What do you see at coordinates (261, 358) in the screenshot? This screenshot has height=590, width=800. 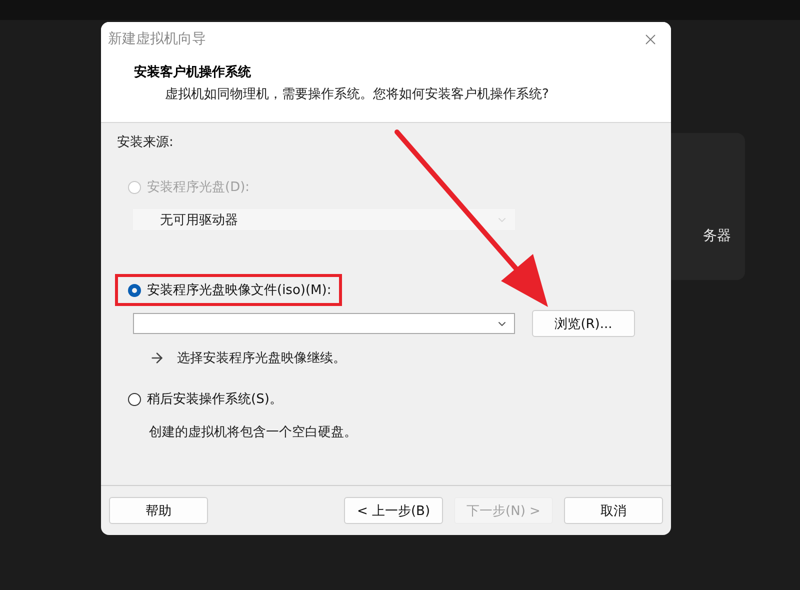 I see `hint-text: 选择安装程序光盘映像继续。` at bounding box center [261, 358].